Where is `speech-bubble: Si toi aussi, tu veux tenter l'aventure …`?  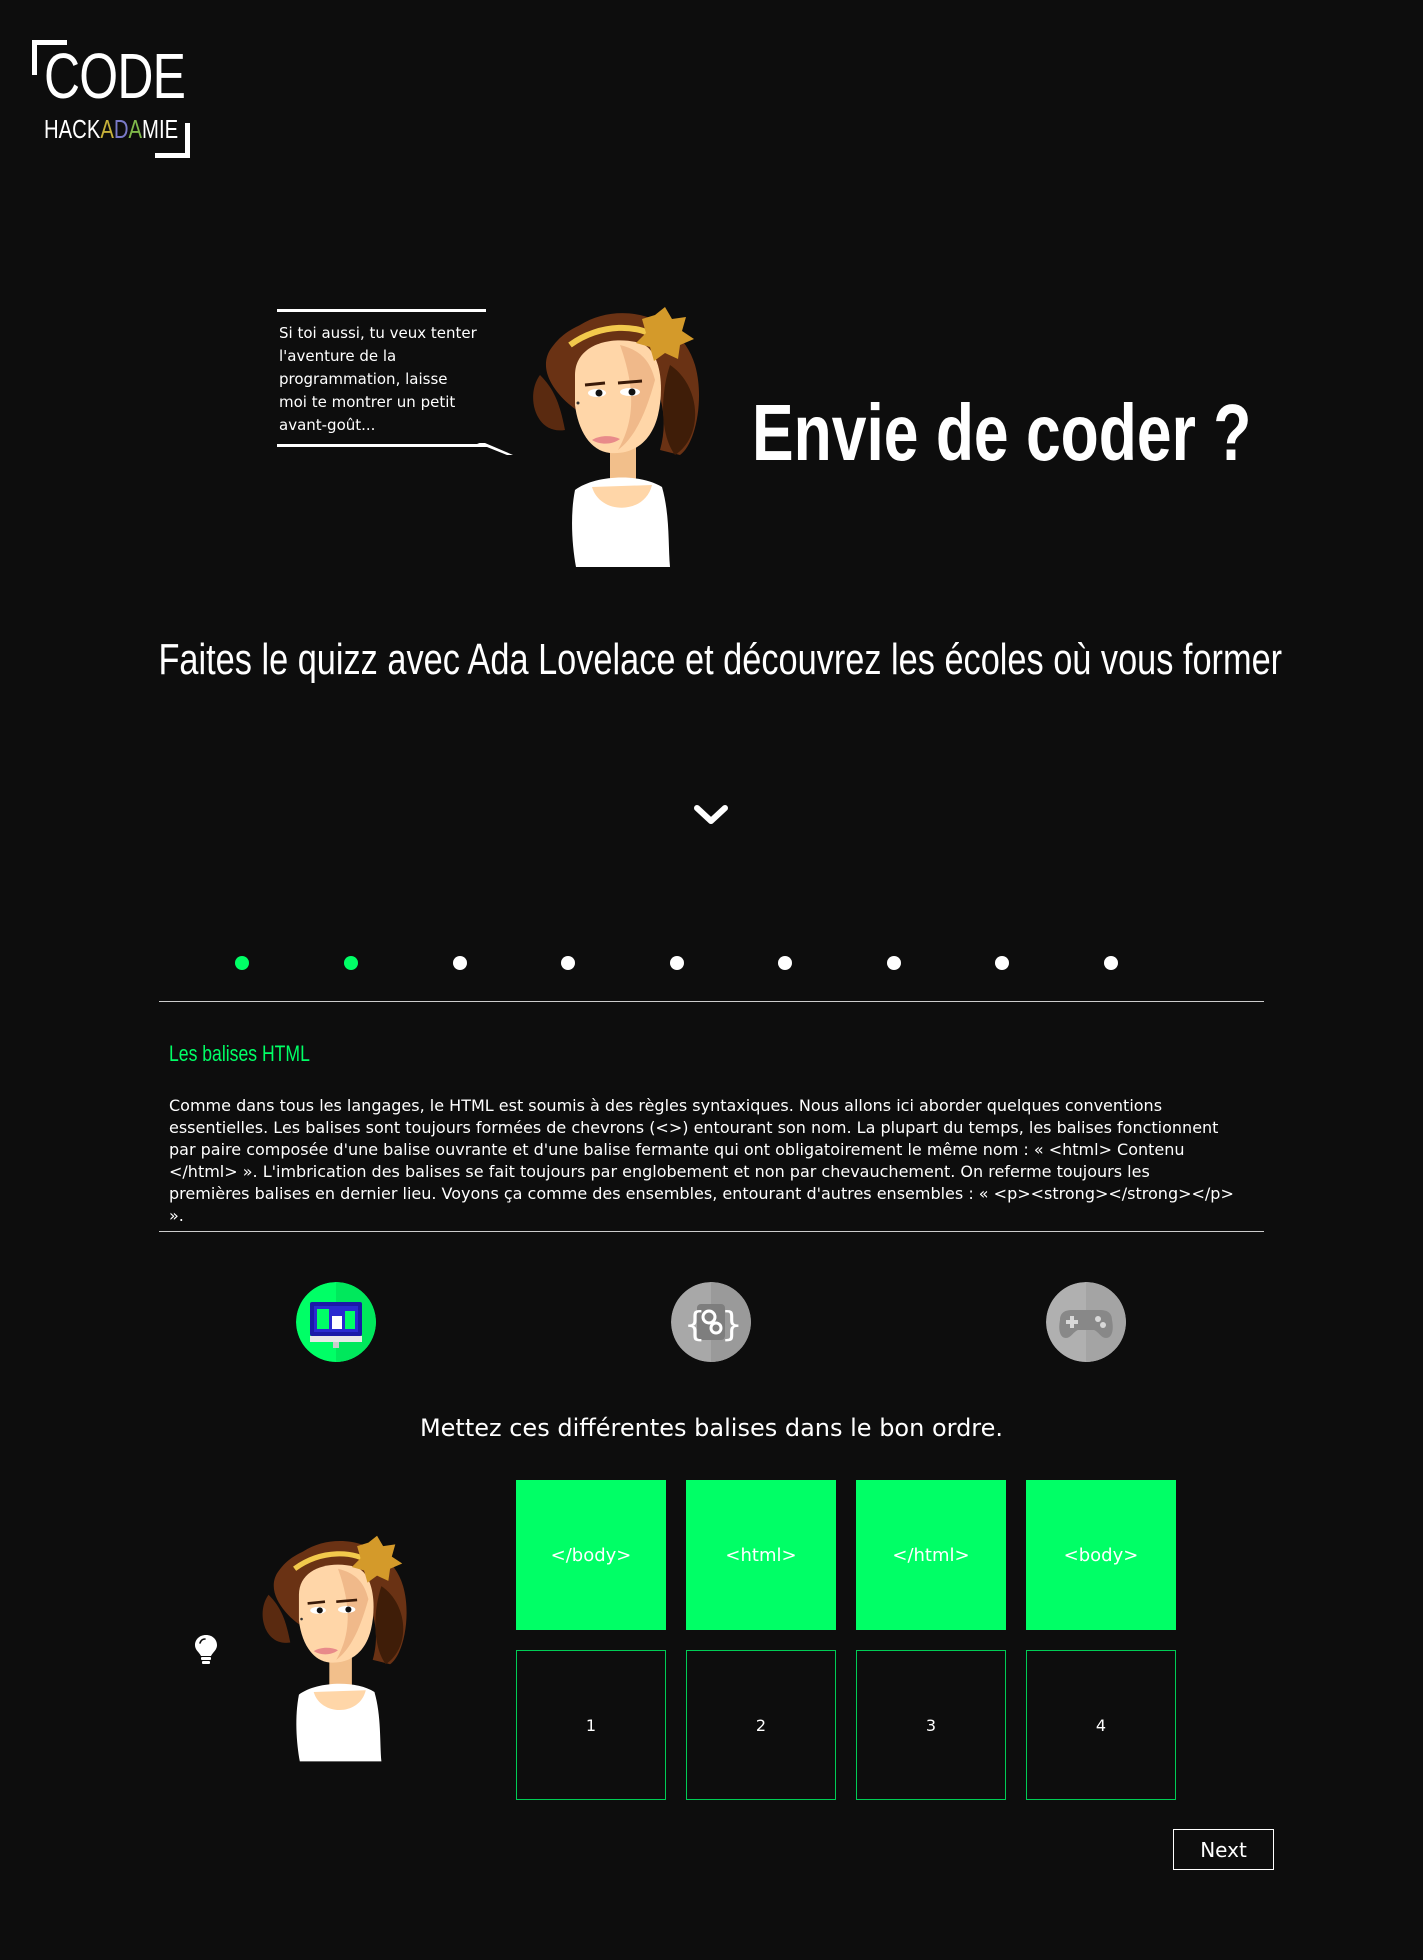
speech-bubble: Si toi aussi, tu veux tenter l'aventure … is located at coordinates (395, 382).